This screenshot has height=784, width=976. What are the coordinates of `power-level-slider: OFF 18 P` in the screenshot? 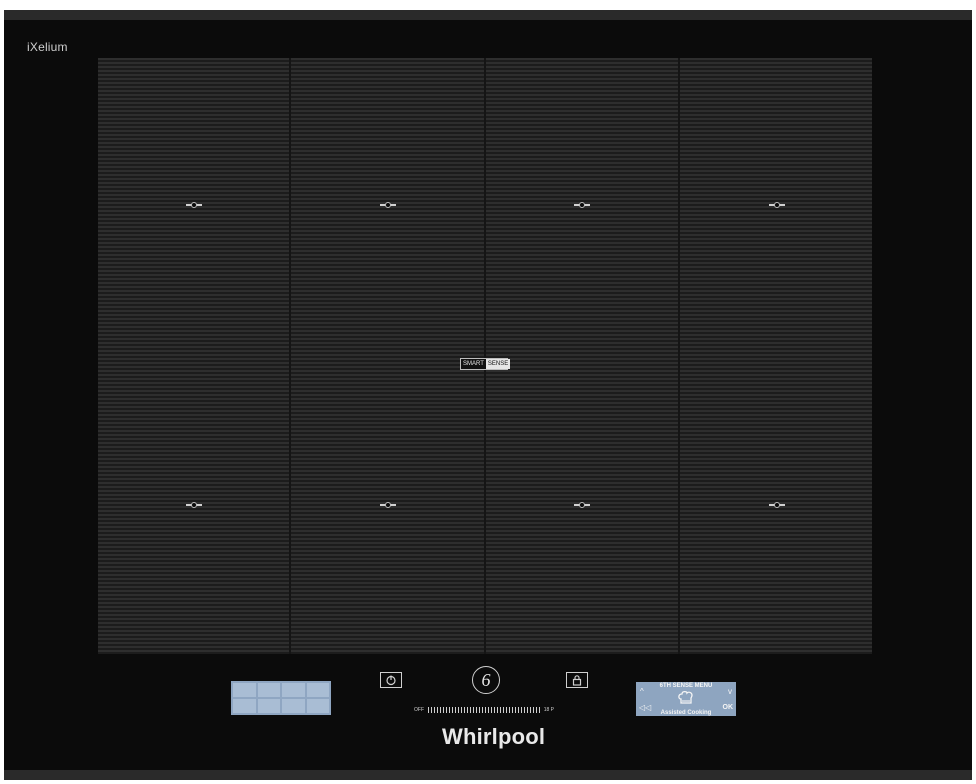 It's located at (484, 710).